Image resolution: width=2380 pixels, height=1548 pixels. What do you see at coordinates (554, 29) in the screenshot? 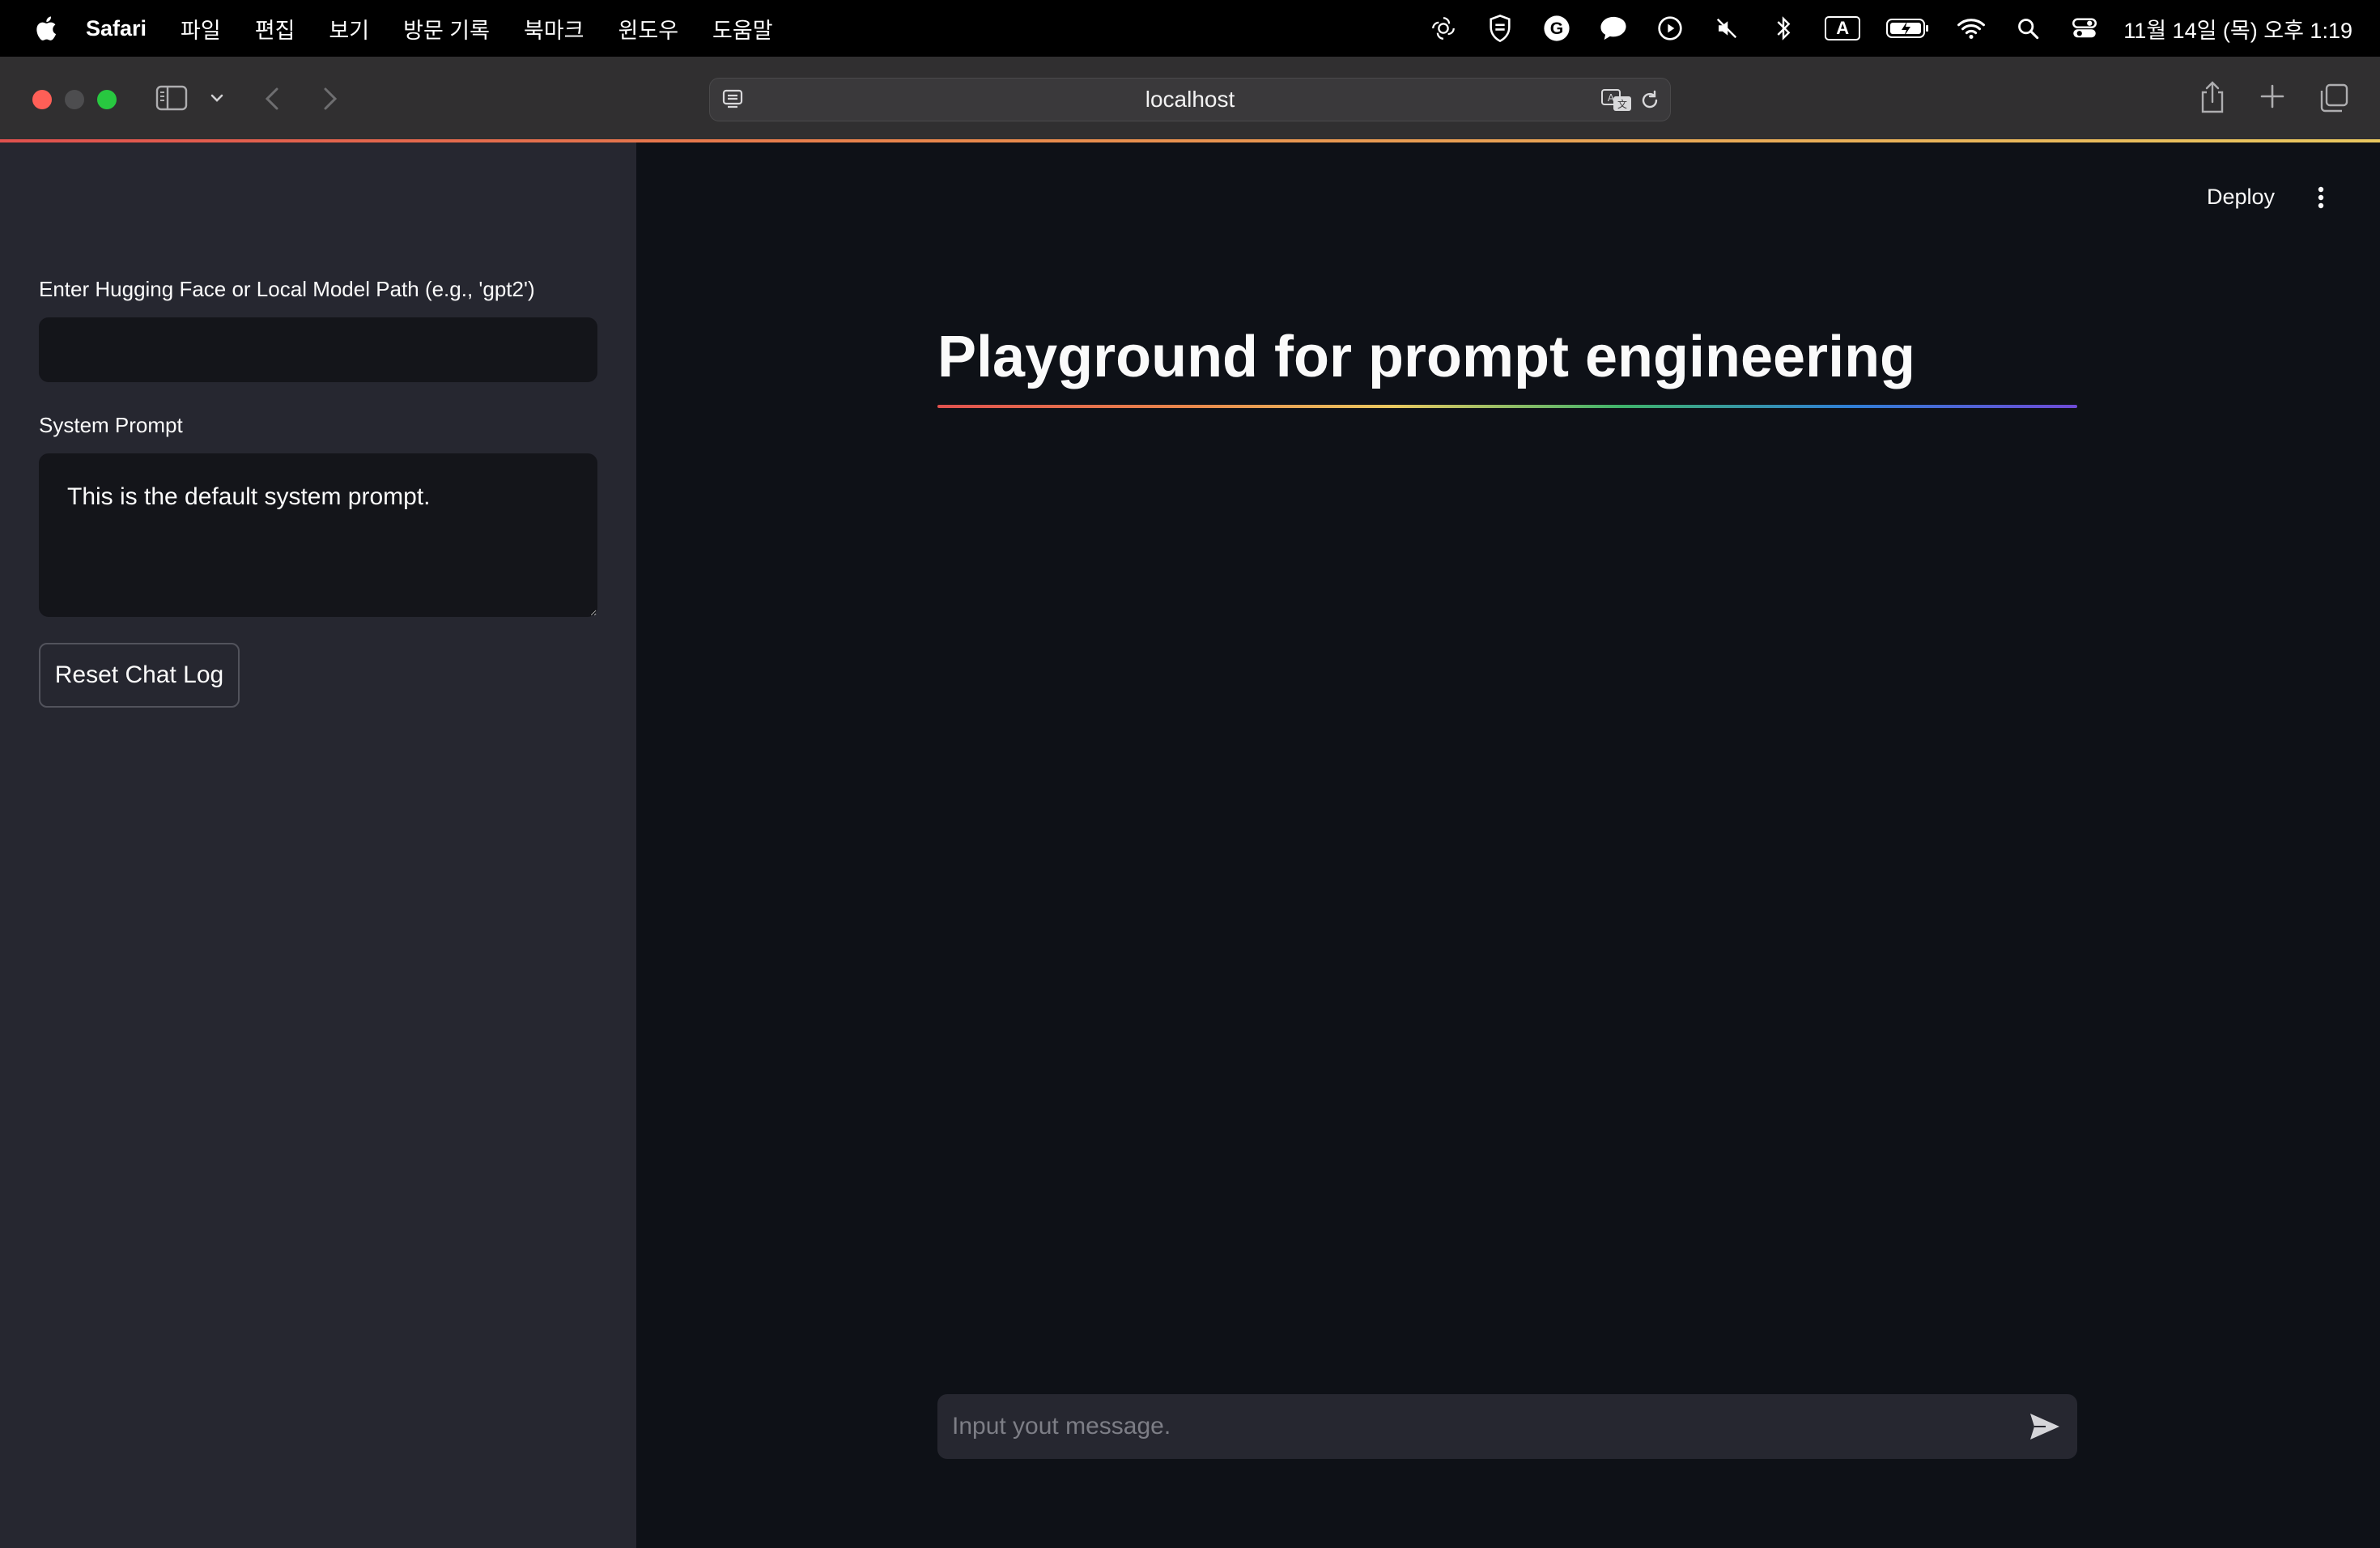
I see `menu-bookmarks: 북마크` at bounding box center [554, 29].